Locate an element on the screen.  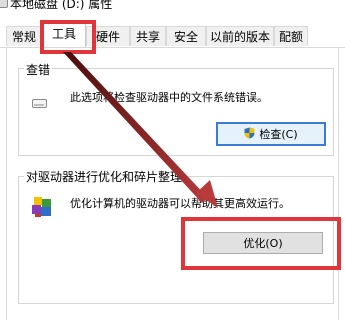
check-button: 检查(C) is located at coordinates (271, 134).